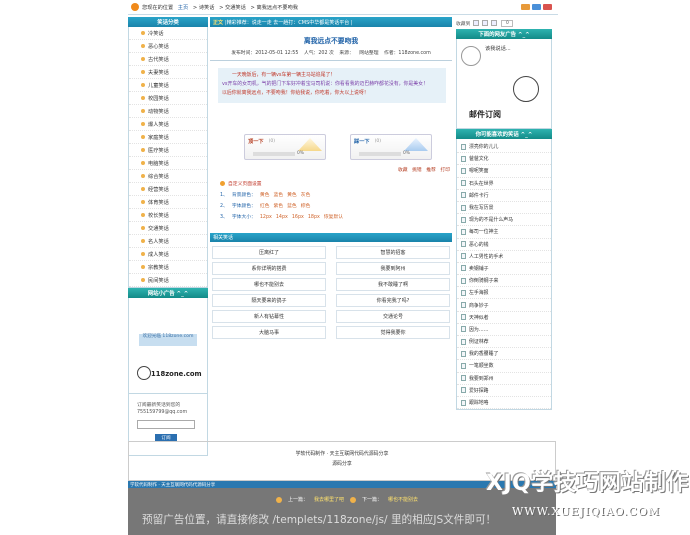 The width and height of the screenshot is (690, 535). I want to click on recommend-label: 嗯呢笑面, so click(479, 170).